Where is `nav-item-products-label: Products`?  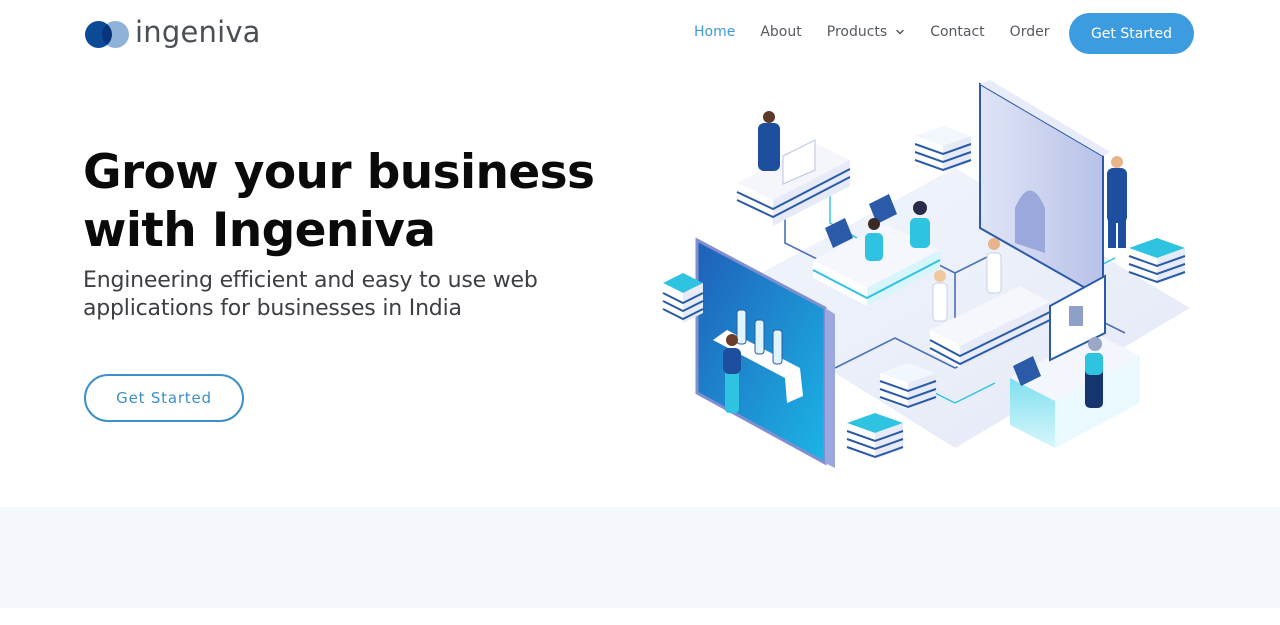 nav-item-products-label: Products is located at coordinates (857, 32).